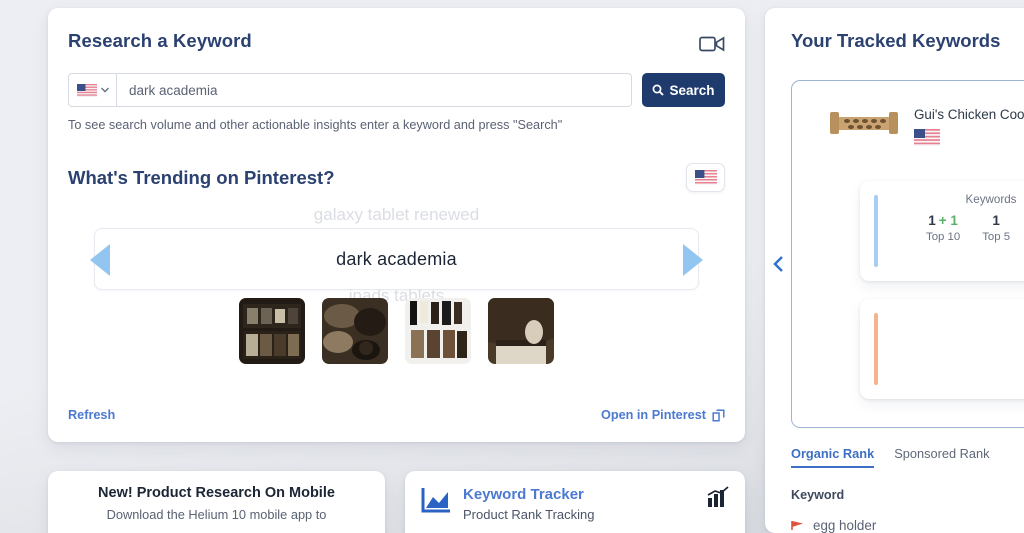  Describe the element at coordinates (908, 116) in the screenshot. I see `product-row: Gui's Chicken Coop` at that location.